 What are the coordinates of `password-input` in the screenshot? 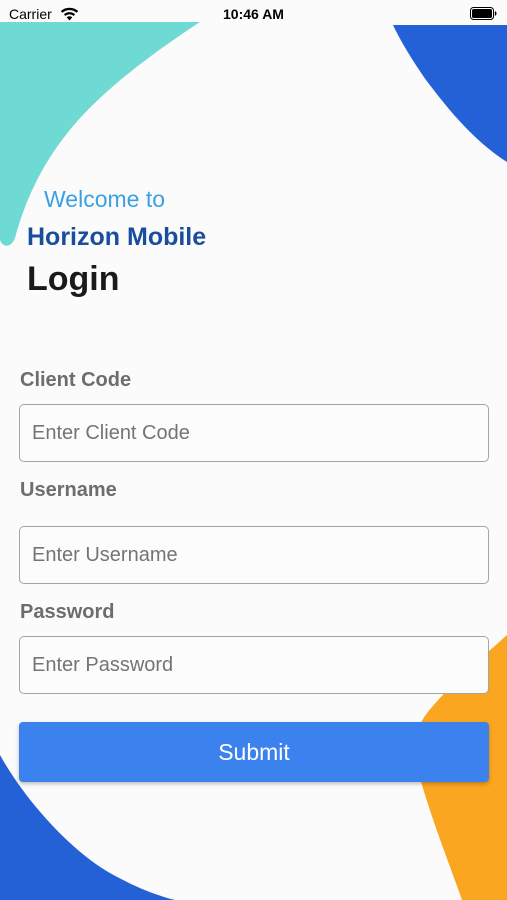 It's located at (254, 665).